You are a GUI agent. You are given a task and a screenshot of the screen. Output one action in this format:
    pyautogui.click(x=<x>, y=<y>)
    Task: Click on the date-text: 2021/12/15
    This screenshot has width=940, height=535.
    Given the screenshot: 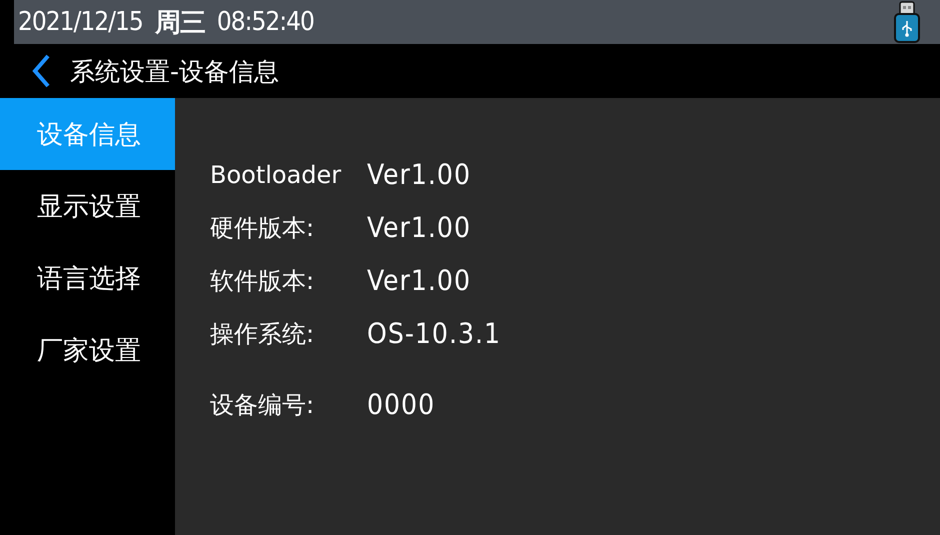 What is the action you would take?
    pyautogui.click(x=80, y=22)
    